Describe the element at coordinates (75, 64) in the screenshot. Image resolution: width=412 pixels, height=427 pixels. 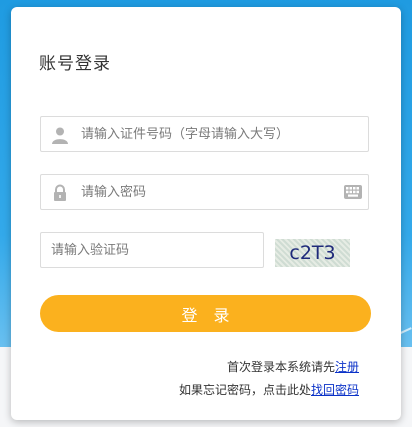
I see `login-title: 账号登录` at that location.